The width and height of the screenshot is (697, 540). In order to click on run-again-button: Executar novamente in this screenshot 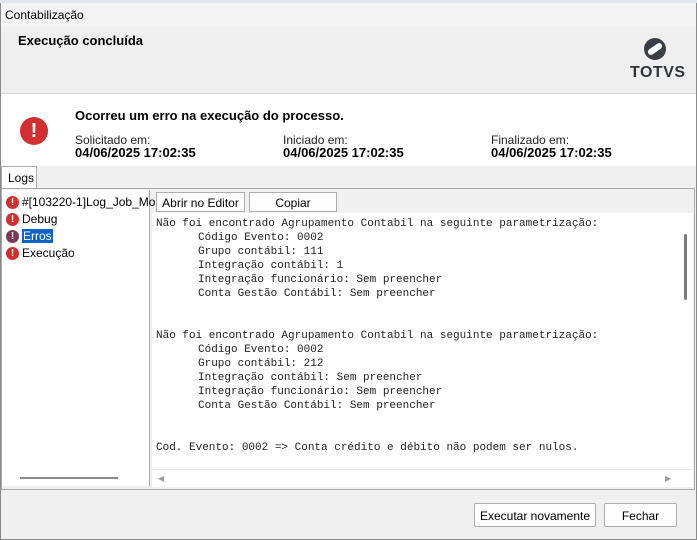, I will do `click(535, 515)`.